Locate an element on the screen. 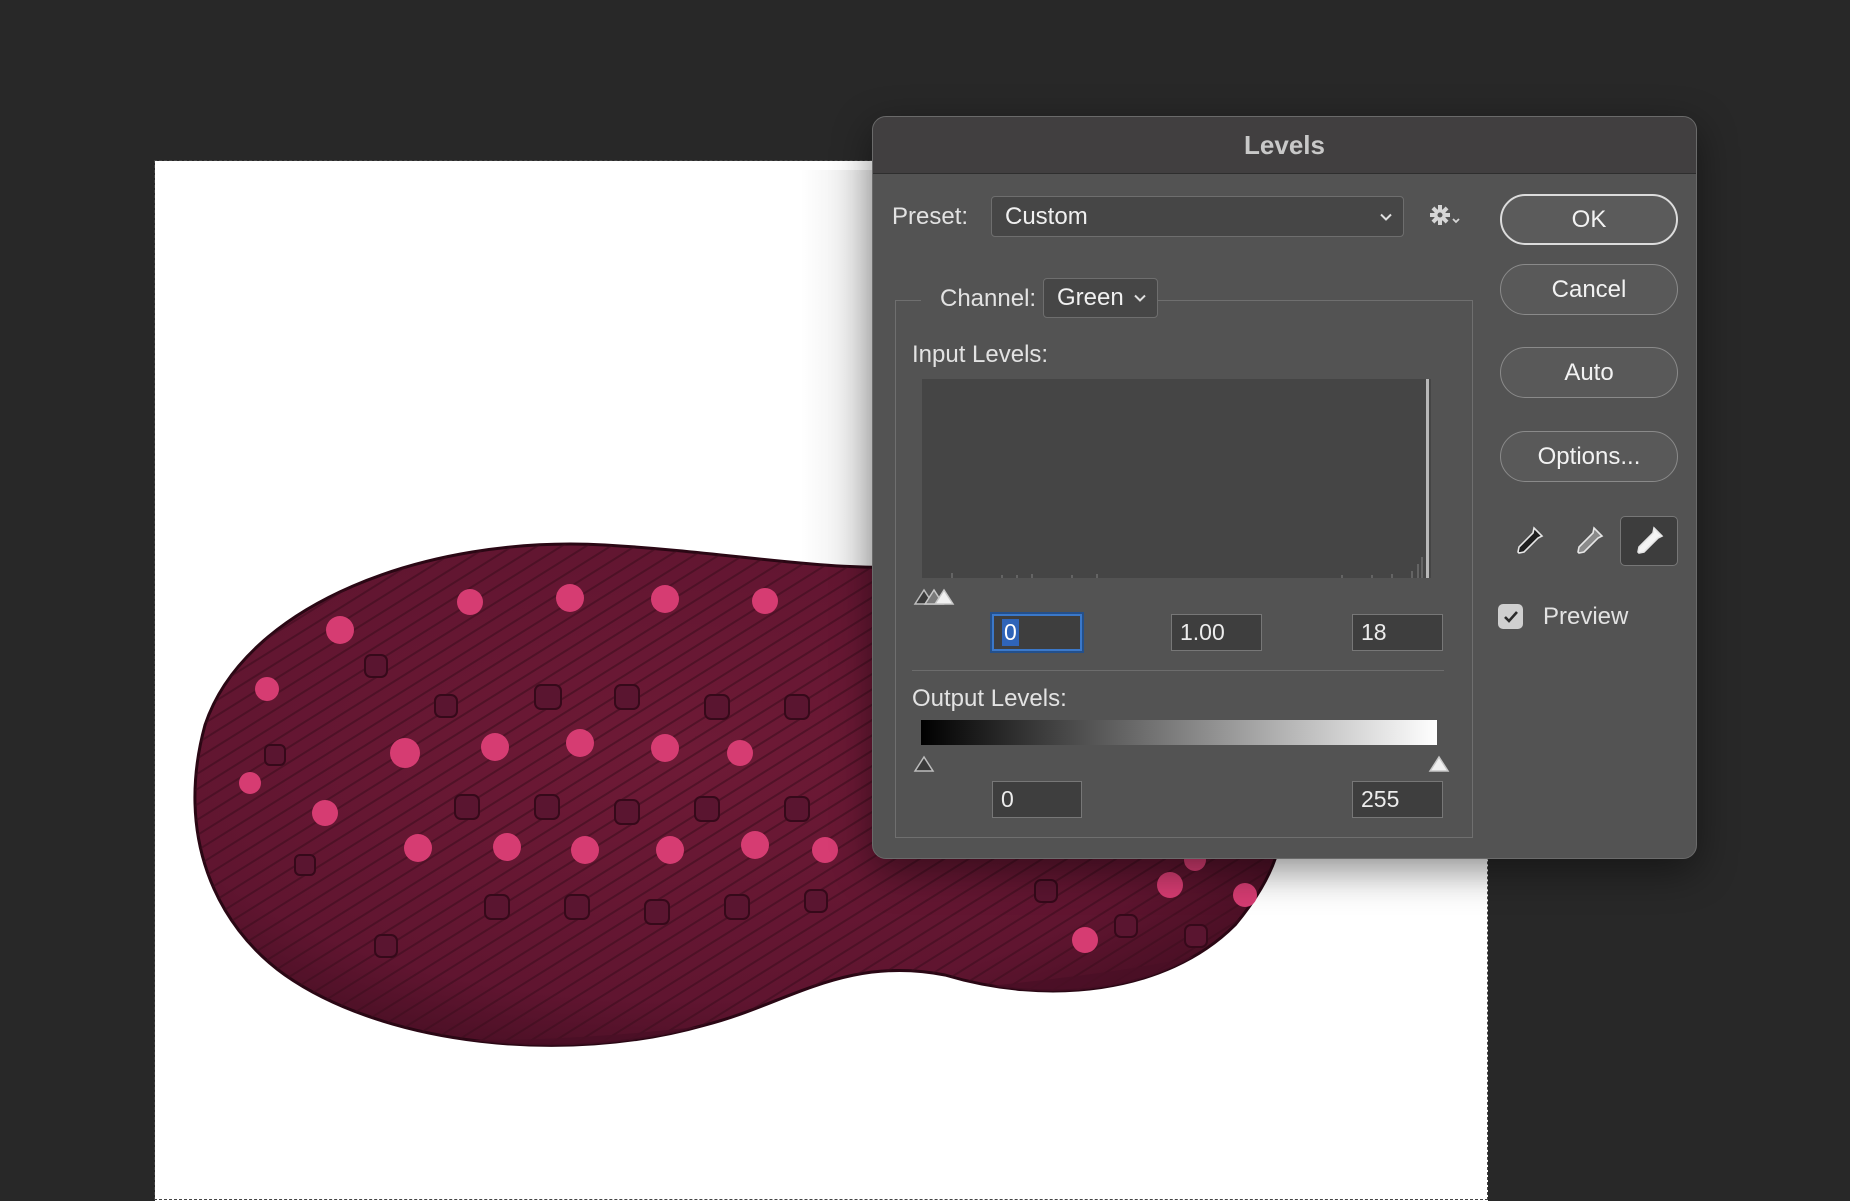 This screenshot has height=1201, width=1850. cancel-button: Cancel is located at coordinates (1589, 289).